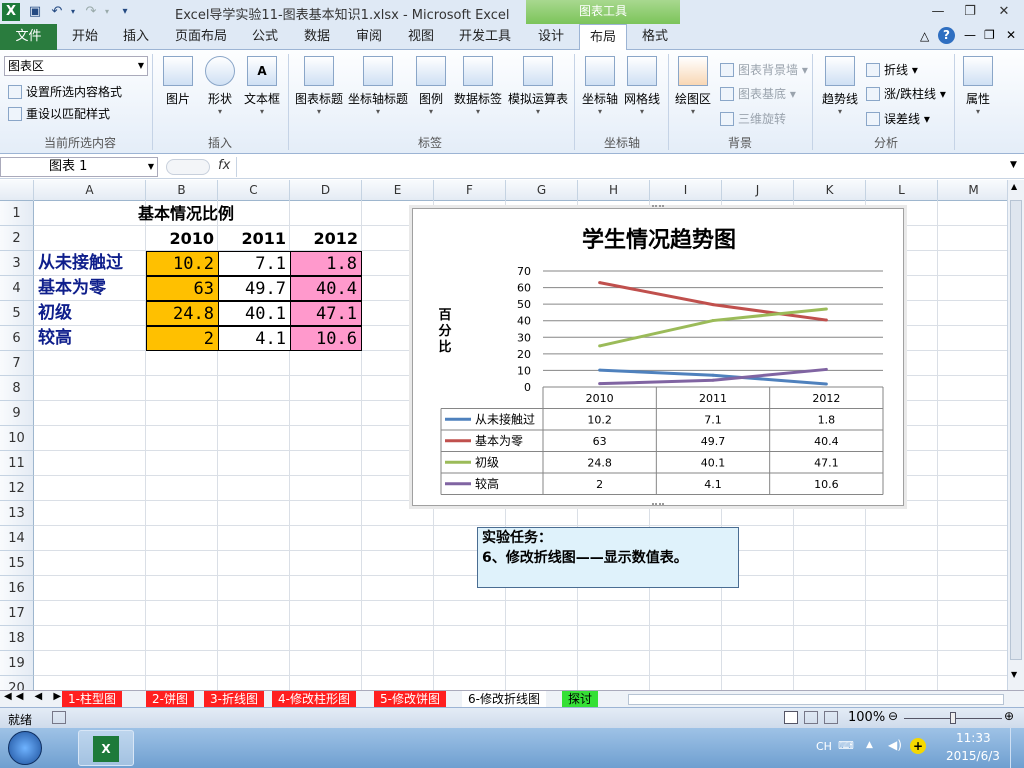  Describe the element at coordinates (542, 190) in the screenshot. I see `column-header: G` at that location.